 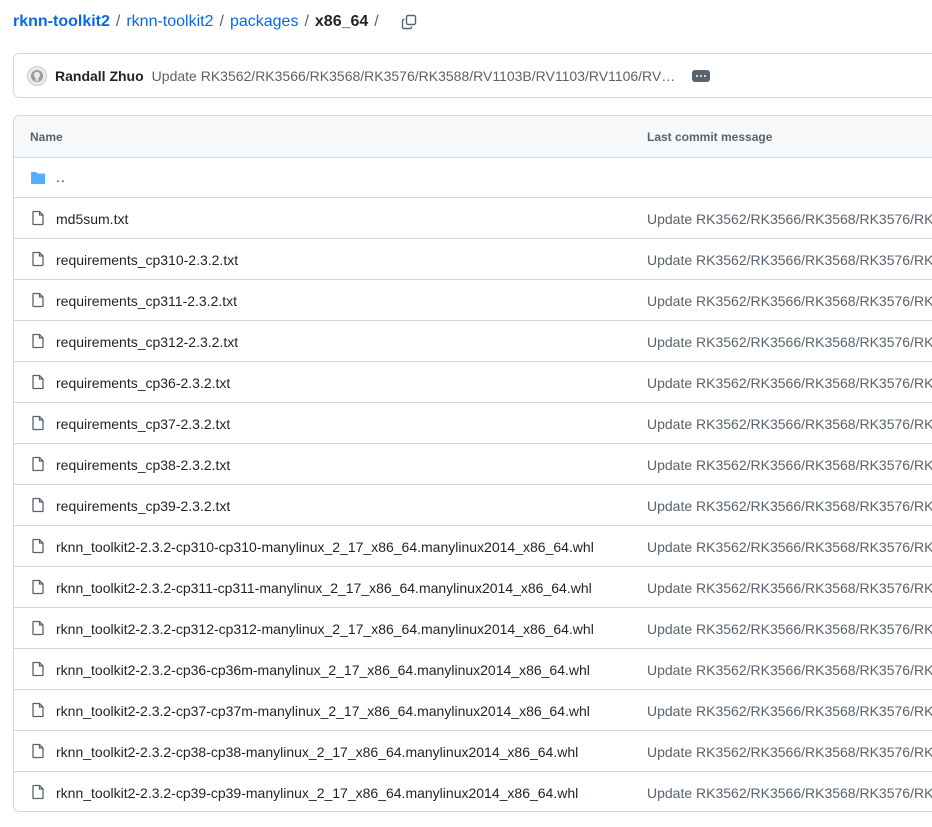 What do you see at coordinates (473, 137) in the screenshot?
I see `table-header: Name Last commit message` at bounding box center [473, 137].